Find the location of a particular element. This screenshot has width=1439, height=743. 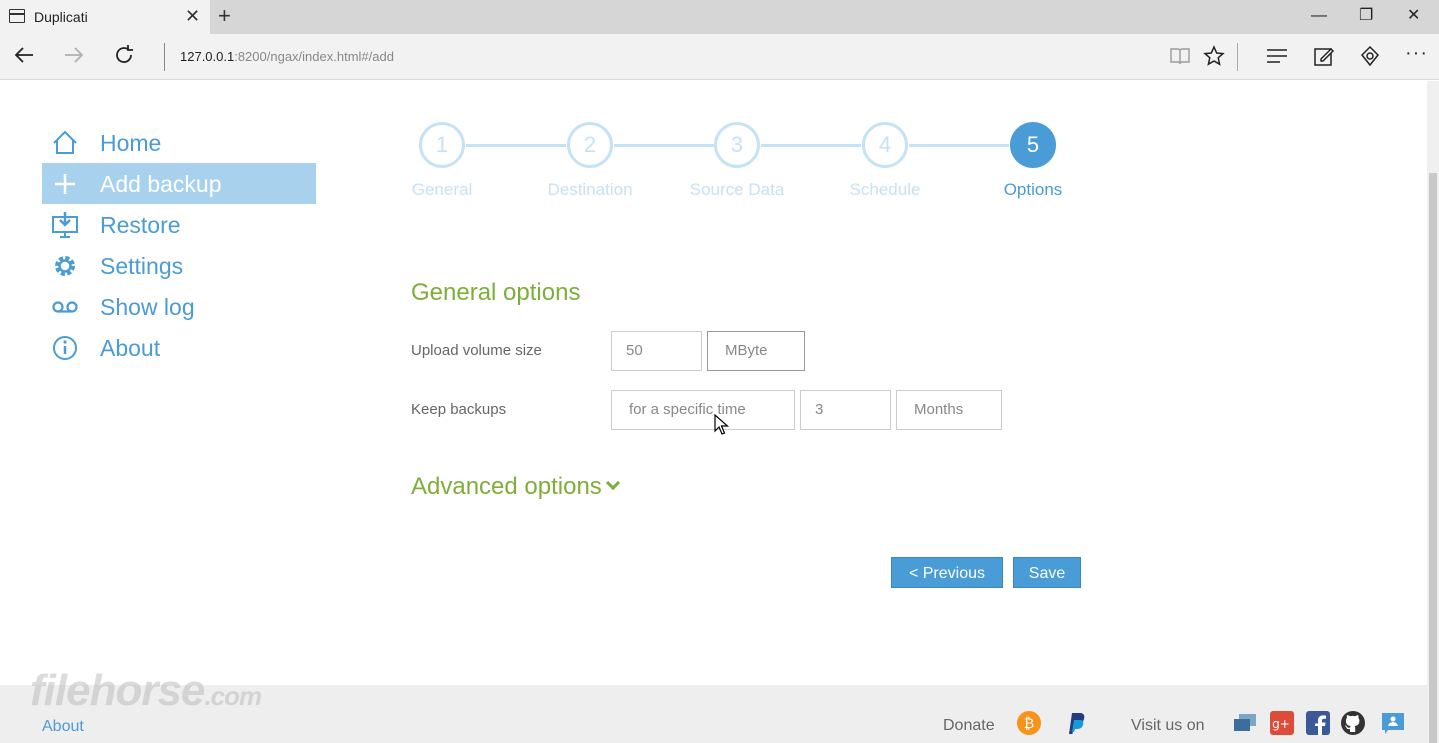

sidebar-item-settings: Settings is located at coordinates (179, 265).